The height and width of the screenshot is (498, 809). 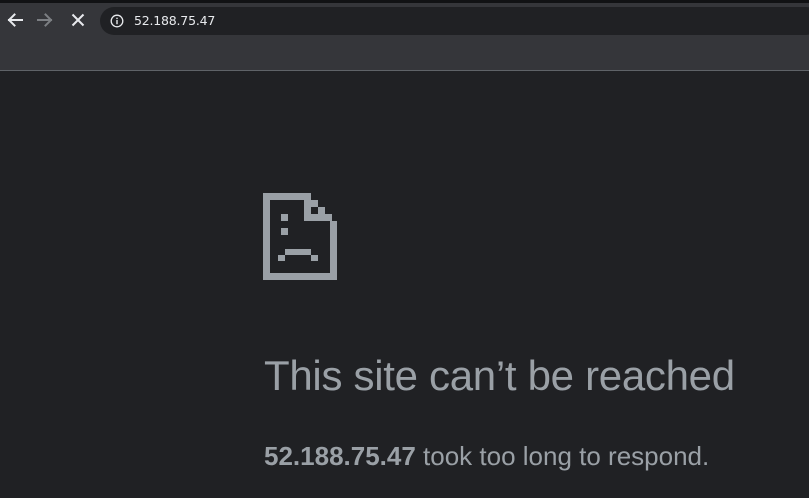 What do you see at coordinates (117, 21) in the screenshot?
I see `info-icon` at bounding box center [117, 21].